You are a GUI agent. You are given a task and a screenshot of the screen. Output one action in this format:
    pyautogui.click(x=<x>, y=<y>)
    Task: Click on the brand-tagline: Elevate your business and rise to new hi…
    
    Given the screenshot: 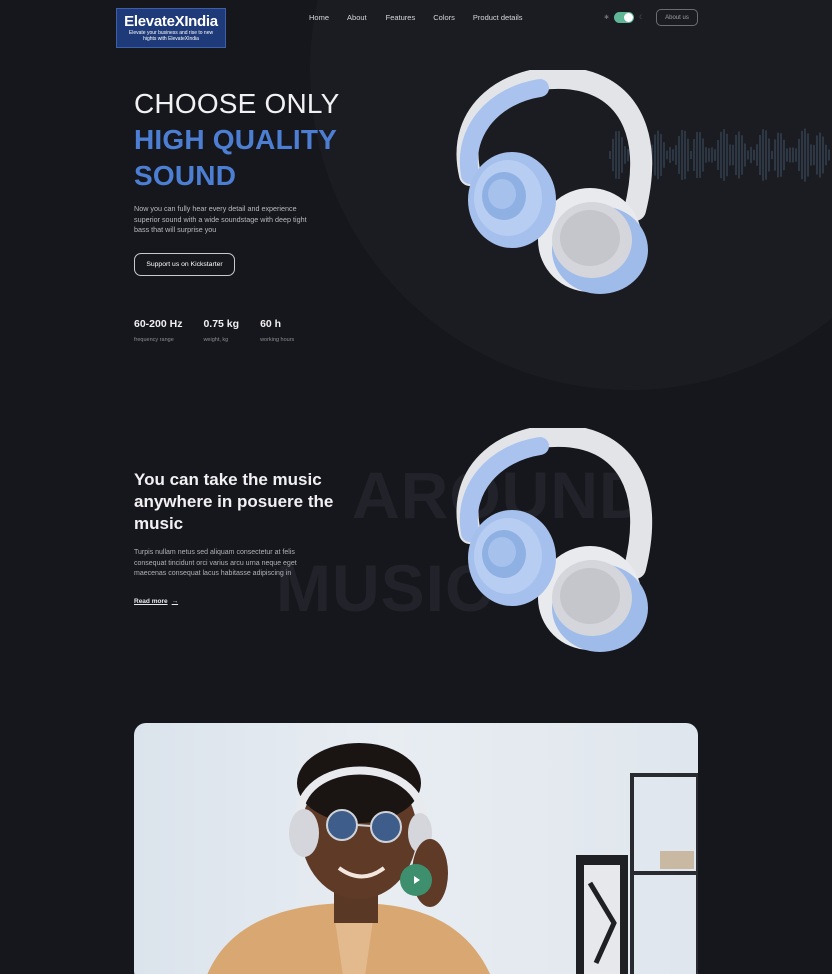 What is the action you would take?
    pyautogui.click(x=171, y=35)
    